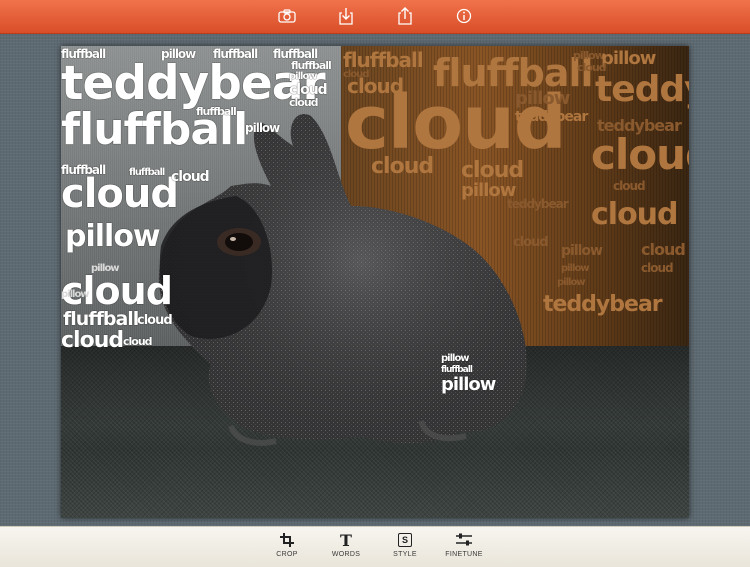 This screenshot has height=567, width=750. I want to click on finetune-button: FINETUNE, so click(464, 548).